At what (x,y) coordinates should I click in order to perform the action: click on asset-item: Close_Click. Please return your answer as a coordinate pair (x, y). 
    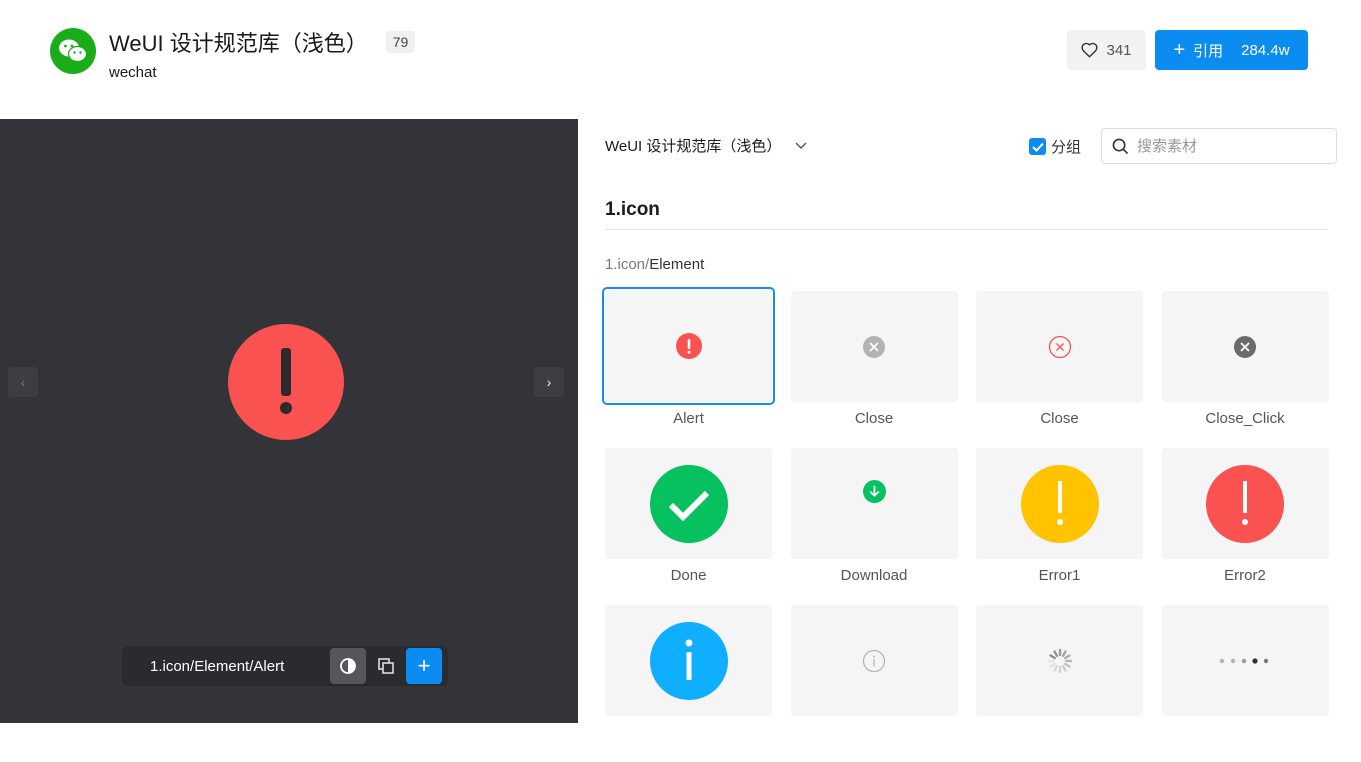
    Looking at the image, I should click on (1245, 369).